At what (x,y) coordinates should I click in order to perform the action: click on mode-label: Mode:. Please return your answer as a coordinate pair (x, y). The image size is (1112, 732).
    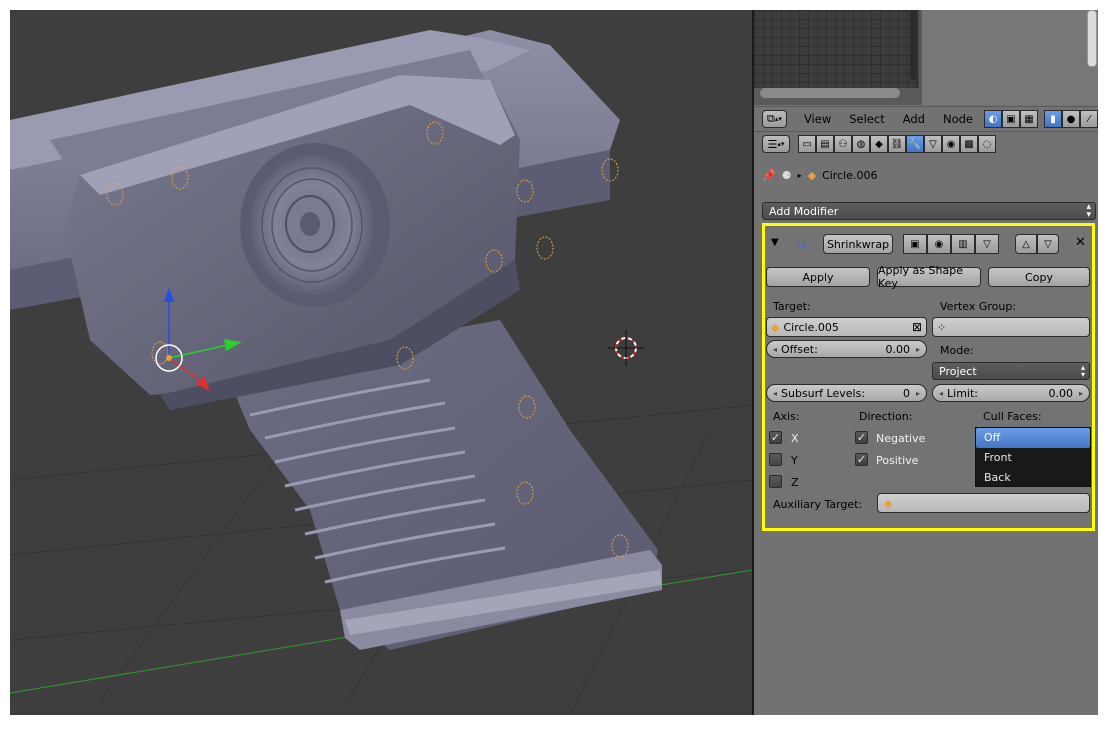
    Looking at the image, I should click on (957, 350).